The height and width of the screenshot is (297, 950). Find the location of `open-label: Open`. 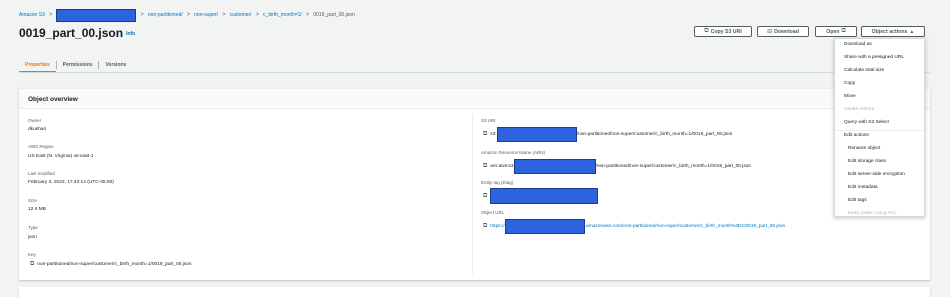

open-label: Open is located at coordinates (833, 31).